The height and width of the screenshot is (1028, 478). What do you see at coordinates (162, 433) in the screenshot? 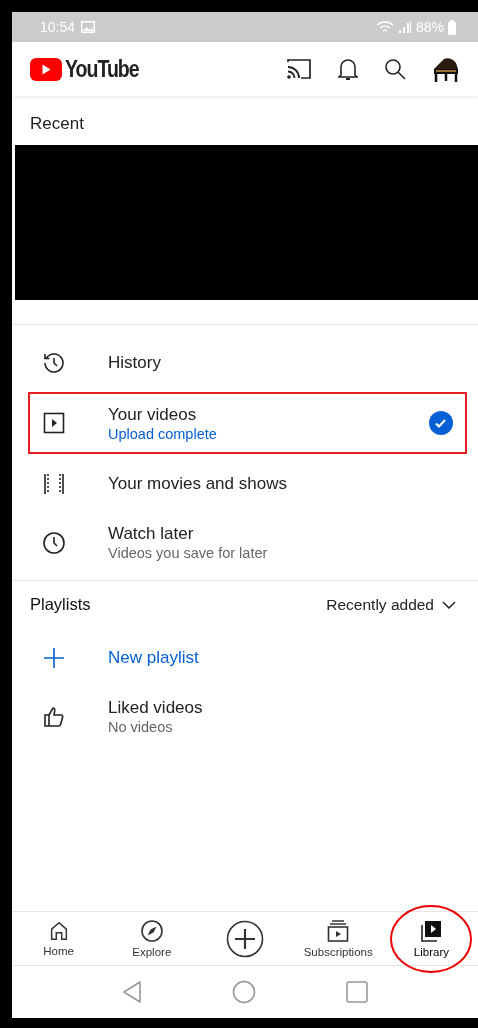
I see `item-subtitle: Upload complete` at bounding box center [162, 433].